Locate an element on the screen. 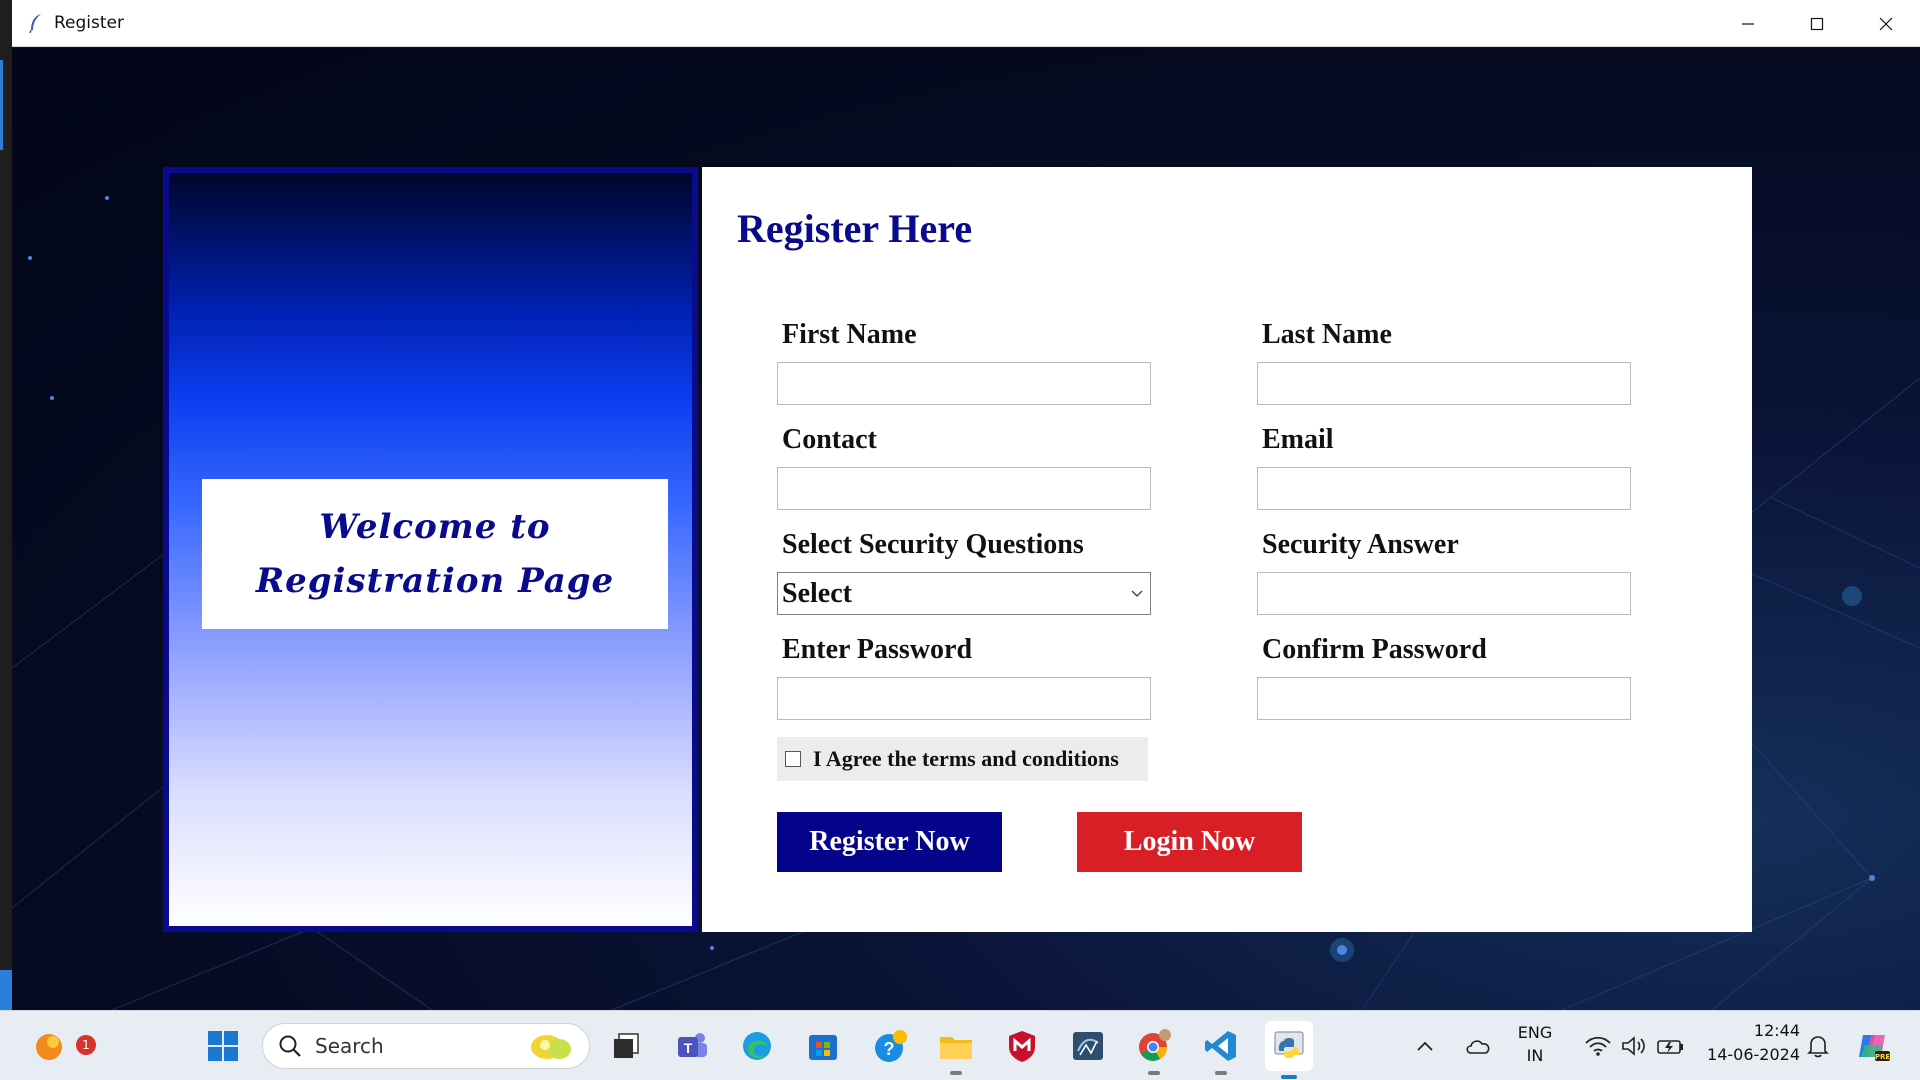  email-label: Email is located at coordinates (1298, 439).